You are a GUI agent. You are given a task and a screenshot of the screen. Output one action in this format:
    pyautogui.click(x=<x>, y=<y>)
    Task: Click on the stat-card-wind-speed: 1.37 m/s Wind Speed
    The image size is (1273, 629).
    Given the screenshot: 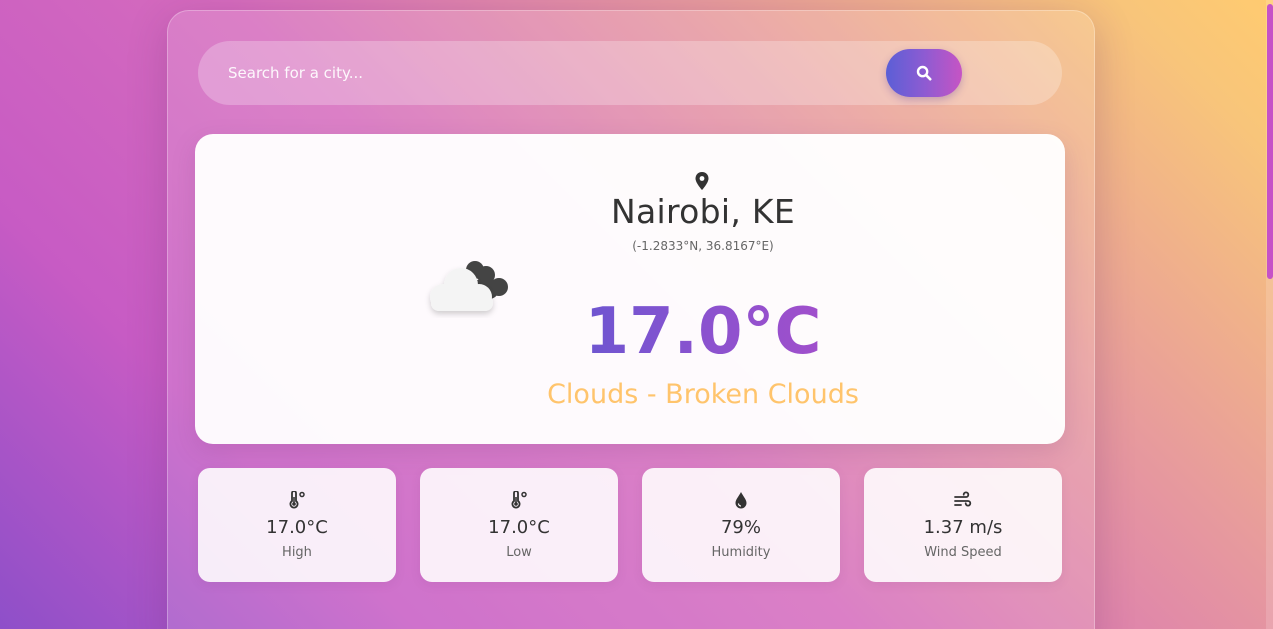 What is the action you would take?
    pyautogui.click(x=963, y=525)
    